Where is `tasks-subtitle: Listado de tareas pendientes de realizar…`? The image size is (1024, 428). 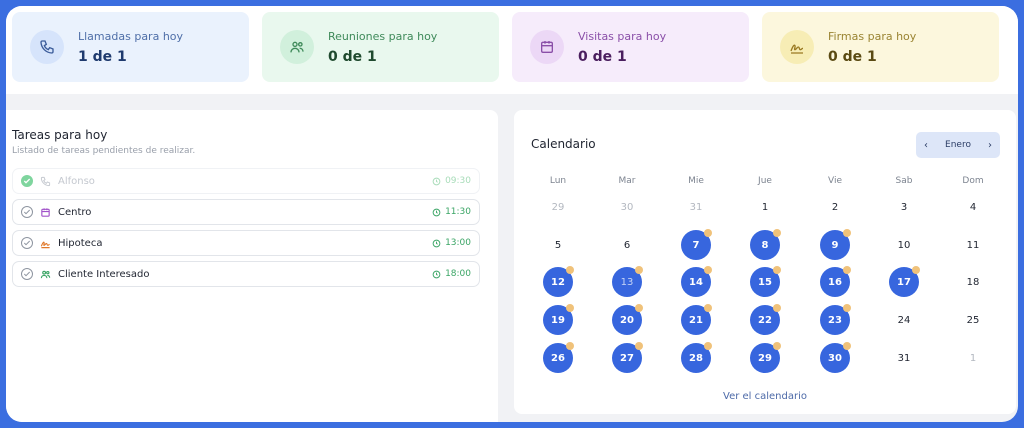 tasks-subtitle: Listado de tareas pendientes de realizar… is located at coordinates (104, 151).